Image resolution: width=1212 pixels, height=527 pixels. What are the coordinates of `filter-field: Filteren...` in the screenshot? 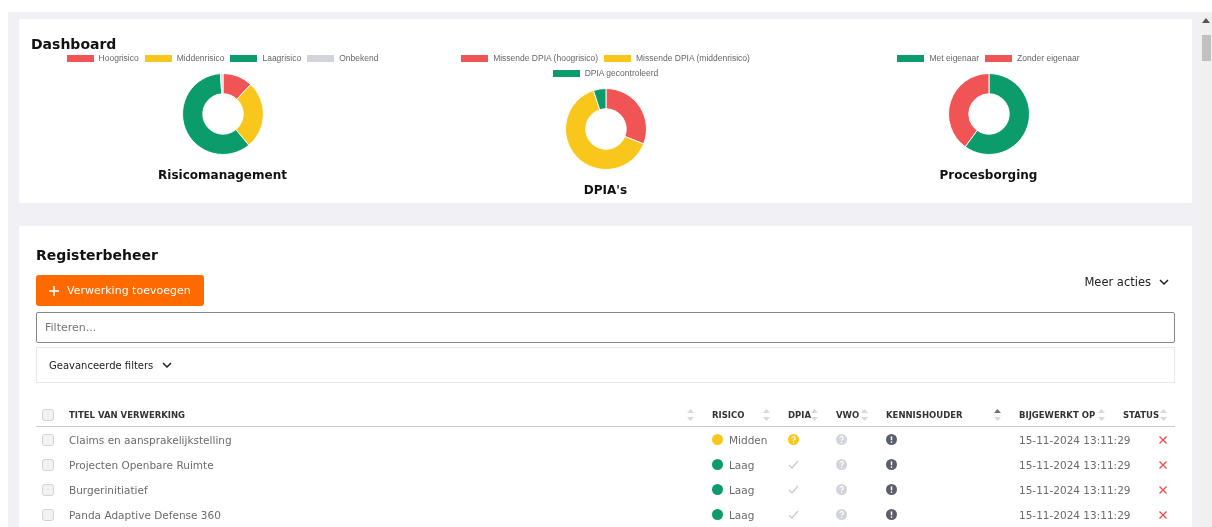 It's located at (605, 327).